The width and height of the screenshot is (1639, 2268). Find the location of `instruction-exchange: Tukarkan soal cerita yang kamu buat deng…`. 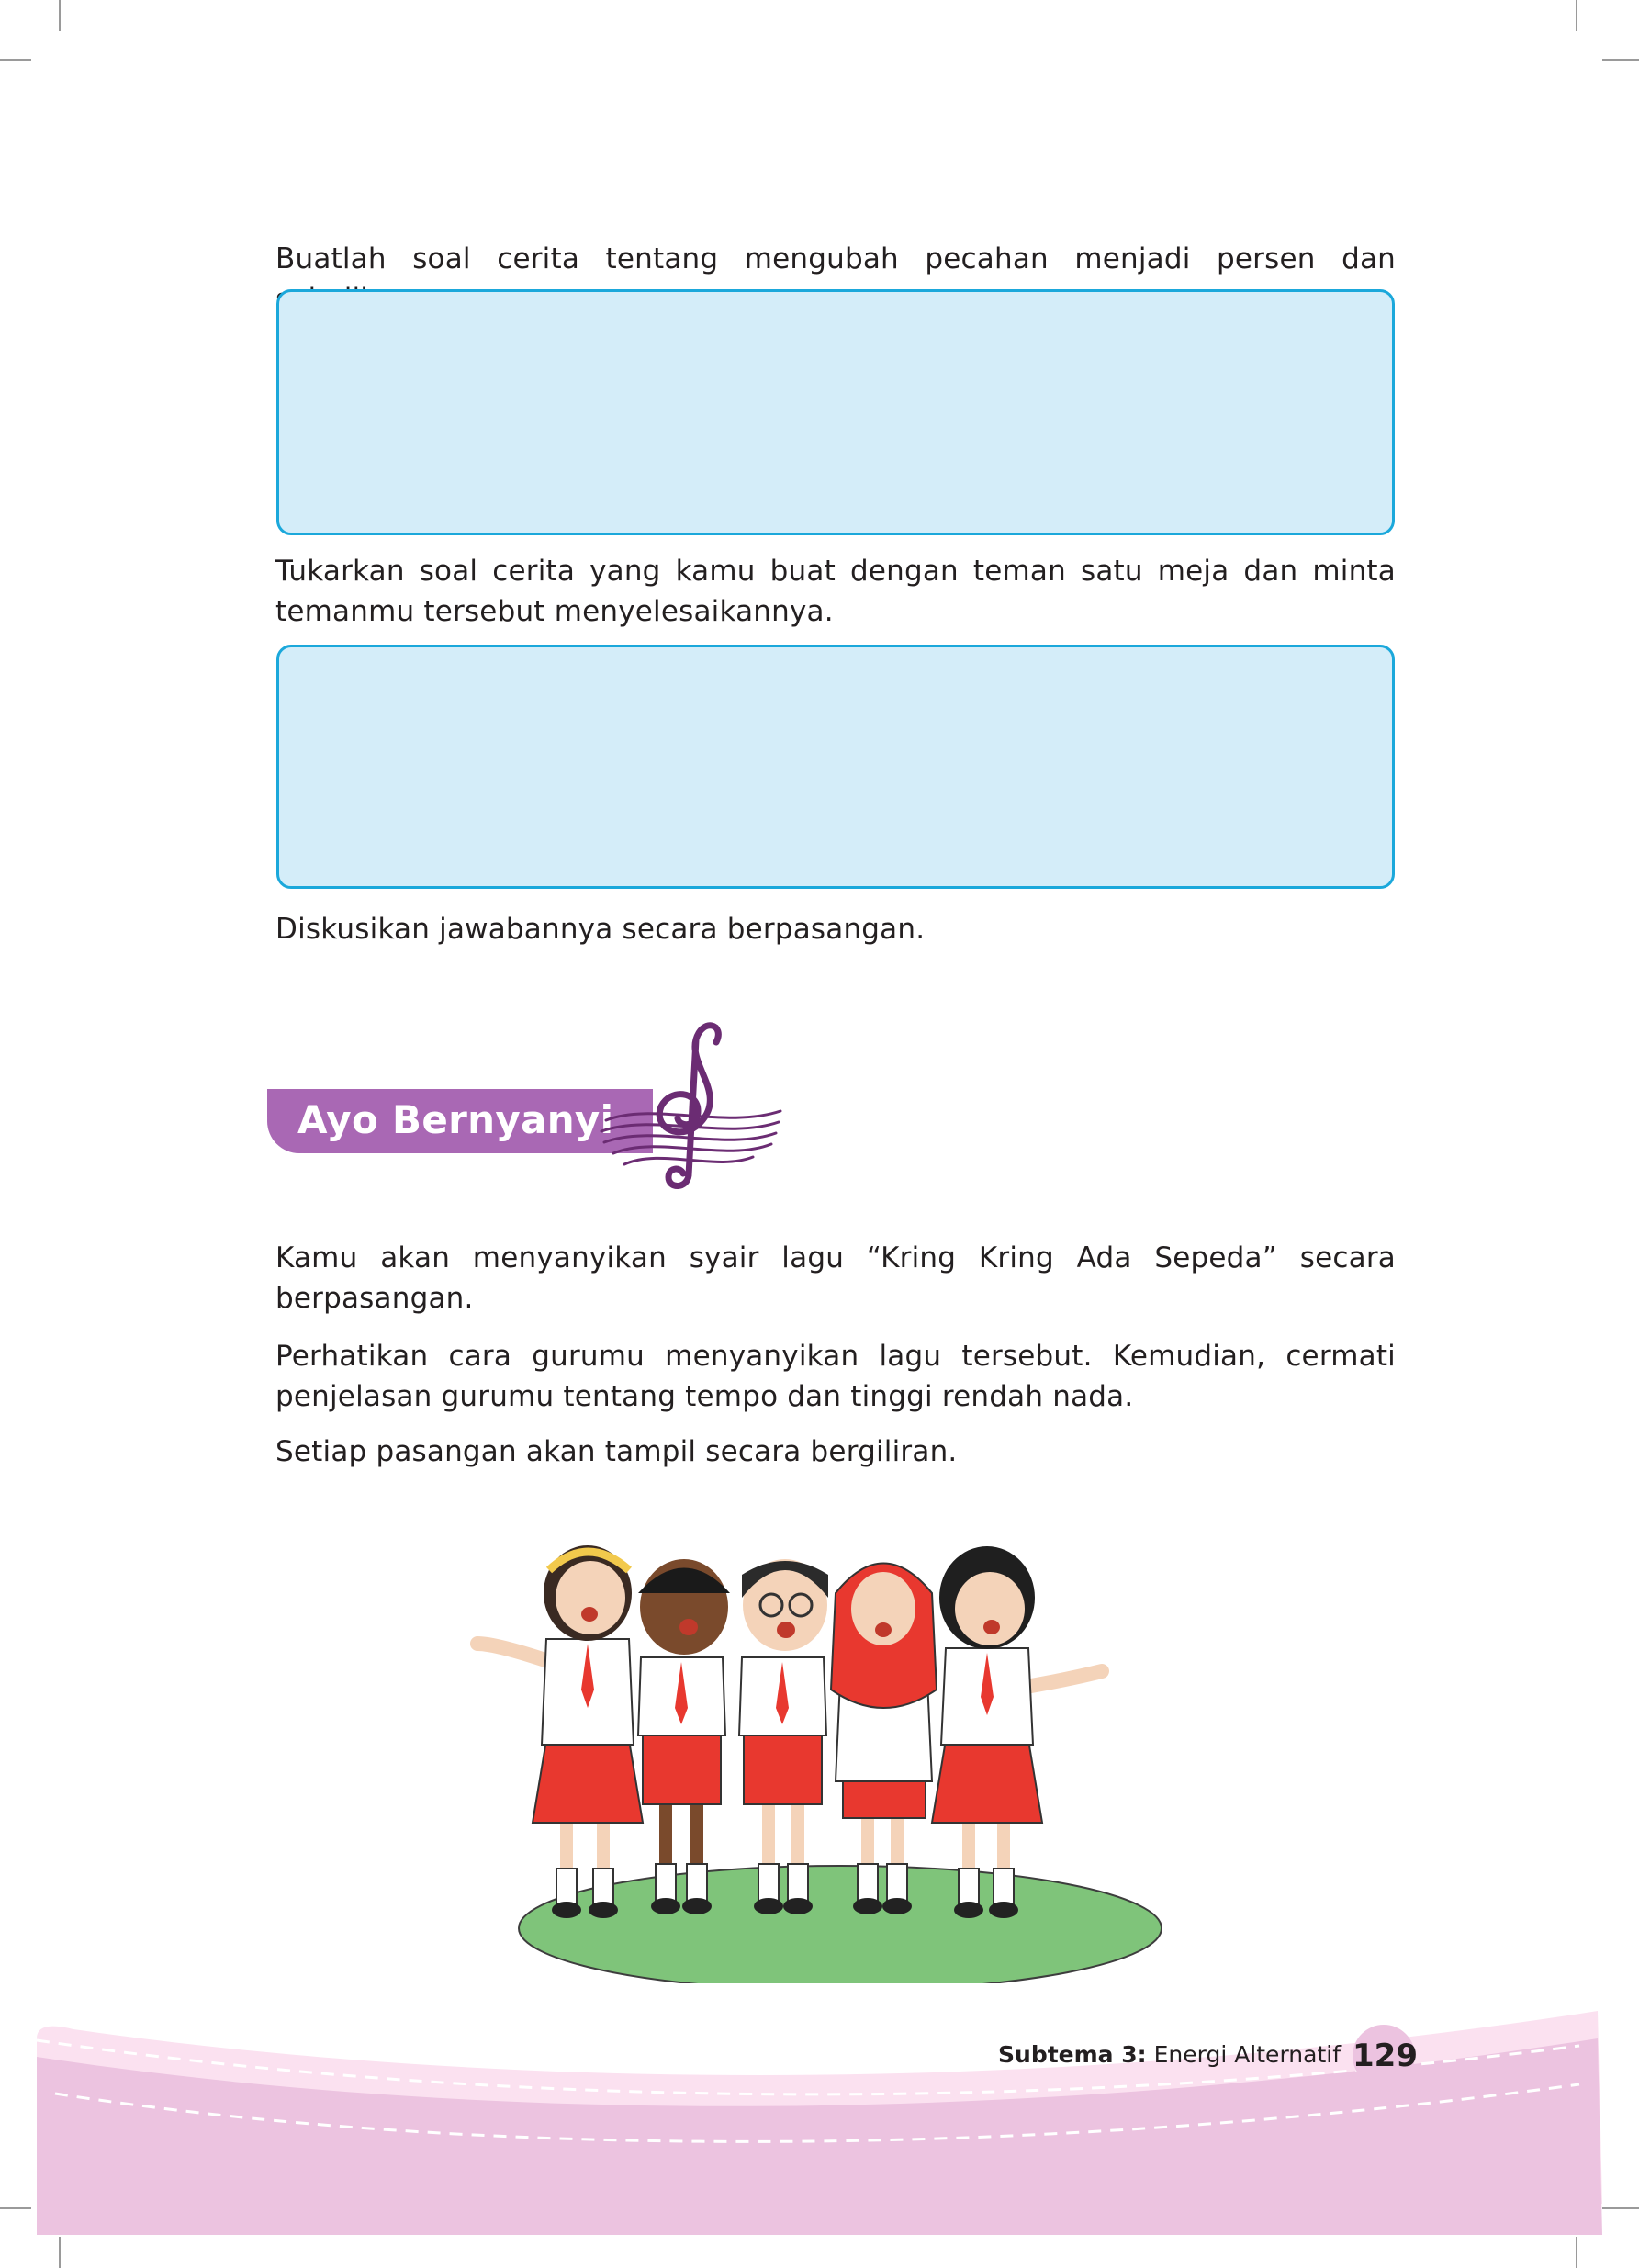

instruction-exchange: Tukarkan soal cerita yang kamu buat deng… is located at coordinates (835, 591).